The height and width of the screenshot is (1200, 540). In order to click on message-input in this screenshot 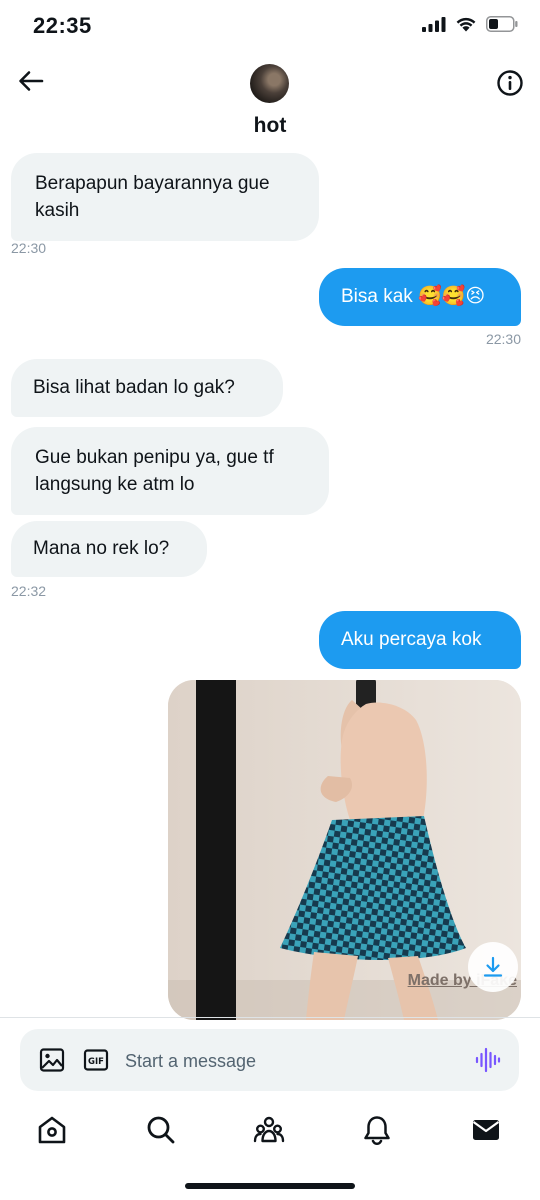, I will do `click(285, 1061)`.